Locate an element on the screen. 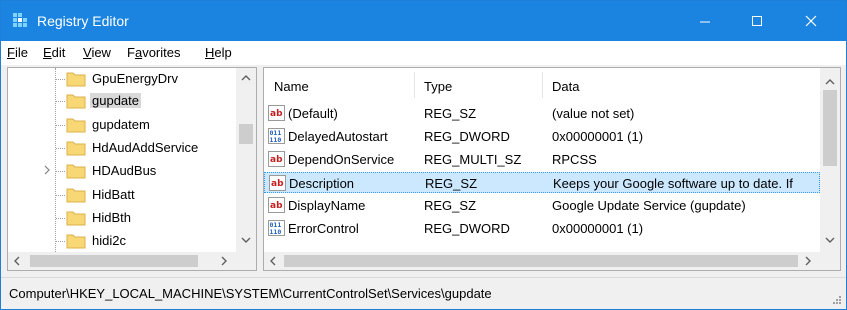  list-vertical-scrollbar is located at coordinates (830, 160).